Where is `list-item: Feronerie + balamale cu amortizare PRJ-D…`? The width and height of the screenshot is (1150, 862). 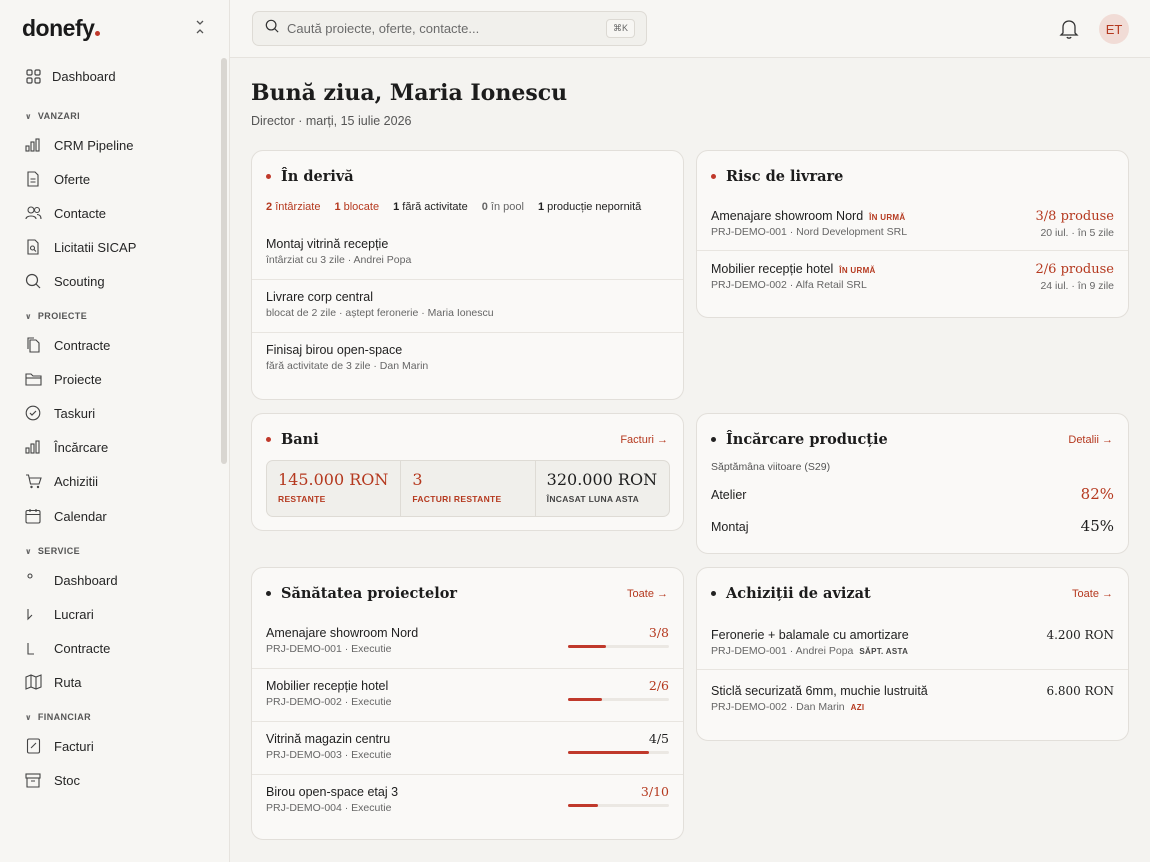 list-item: Feronerie + balamale cu amortizare PRJ-D… is located at coordinates (810, 642).